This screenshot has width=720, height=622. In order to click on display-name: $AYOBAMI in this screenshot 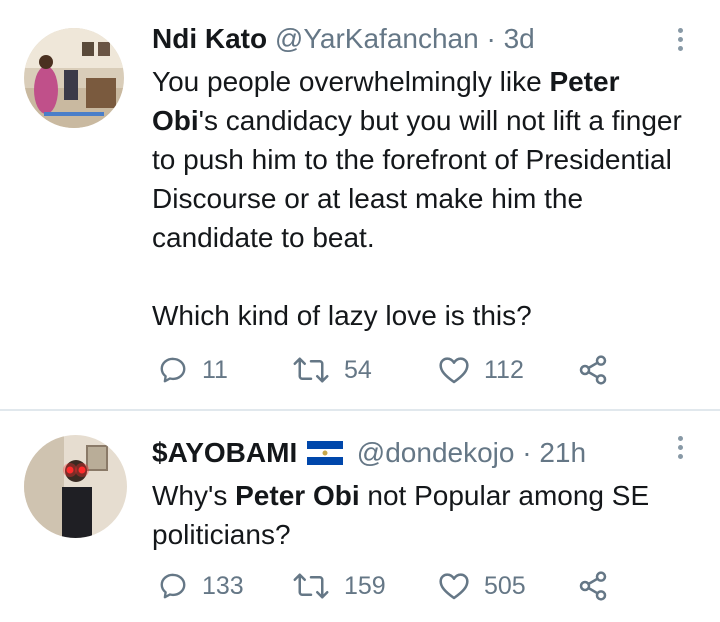, I will do `click(224, 452)`.